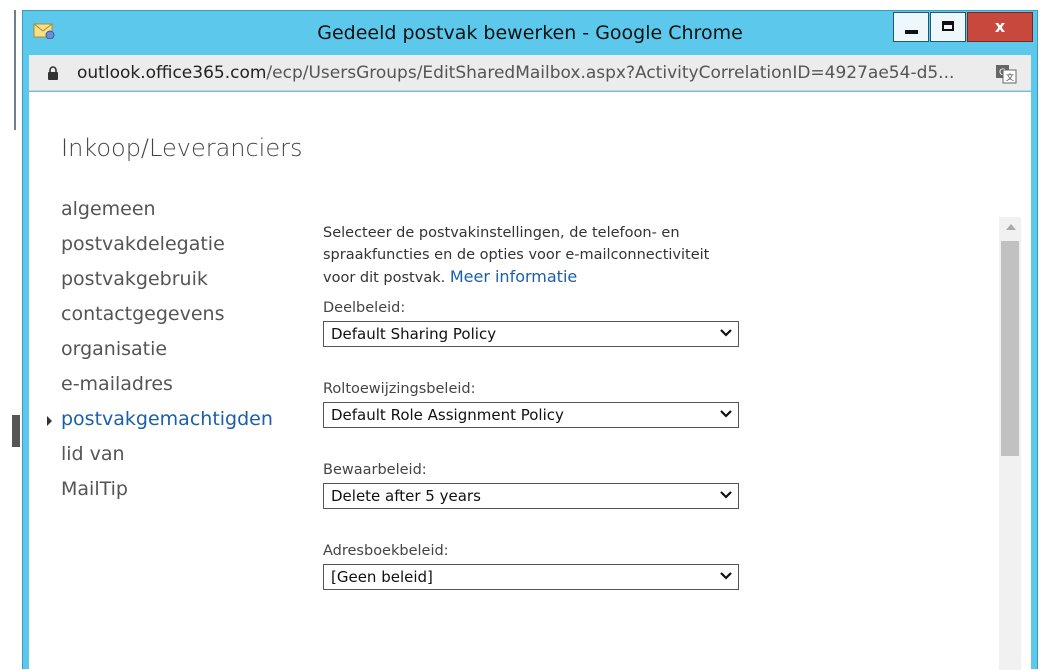 The height and width of the screenshot is (670, 1048). I want to click on field-address-book-policy: Adresboekbeleid: [Geen beleid], so click(533, 566).